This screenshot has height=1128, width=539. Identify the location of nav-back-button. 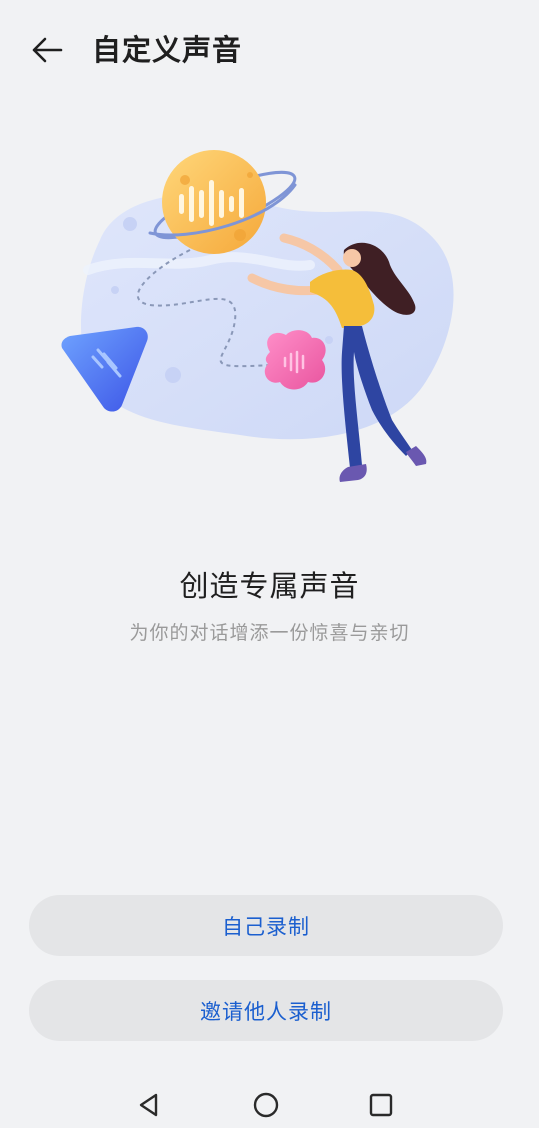
(149, 1105).